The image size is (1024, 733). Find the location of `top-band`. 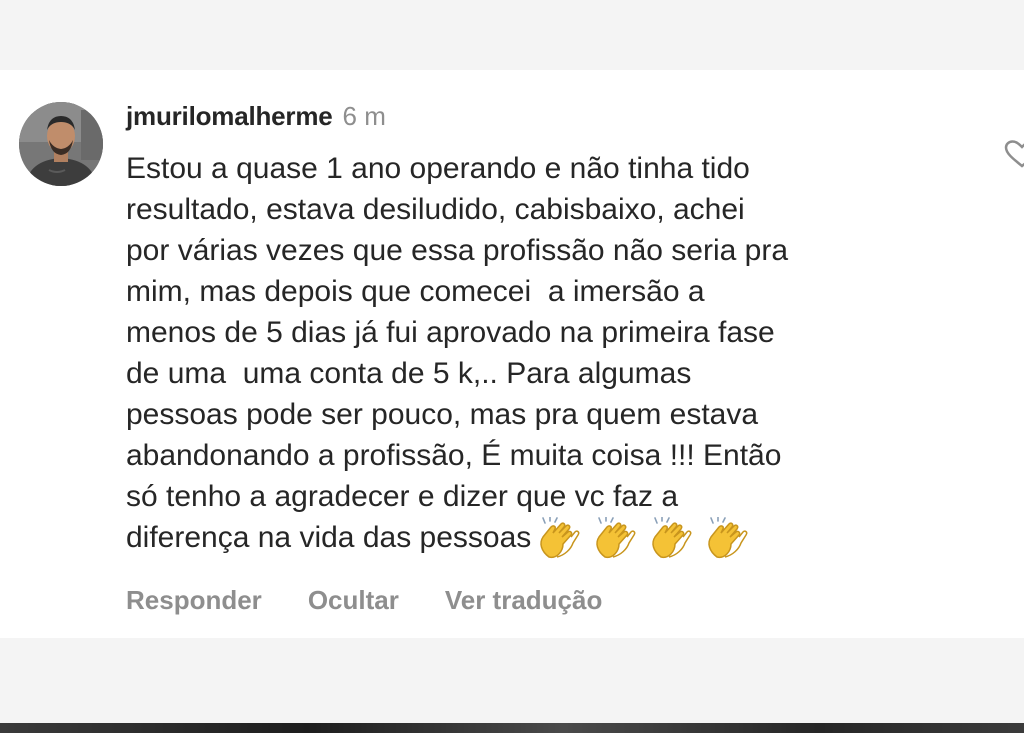

top-band is located at coordinates (512, 35).